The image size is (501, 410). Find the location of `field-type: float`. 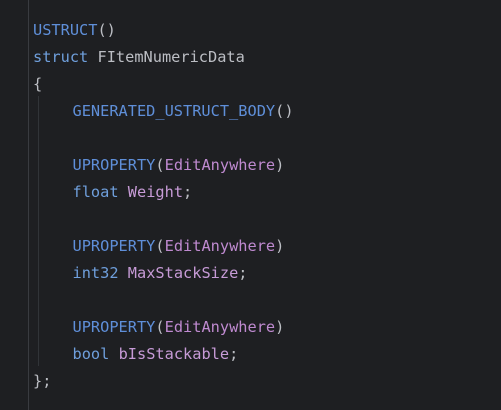

field-type: float is located at coordinates (95, 192).